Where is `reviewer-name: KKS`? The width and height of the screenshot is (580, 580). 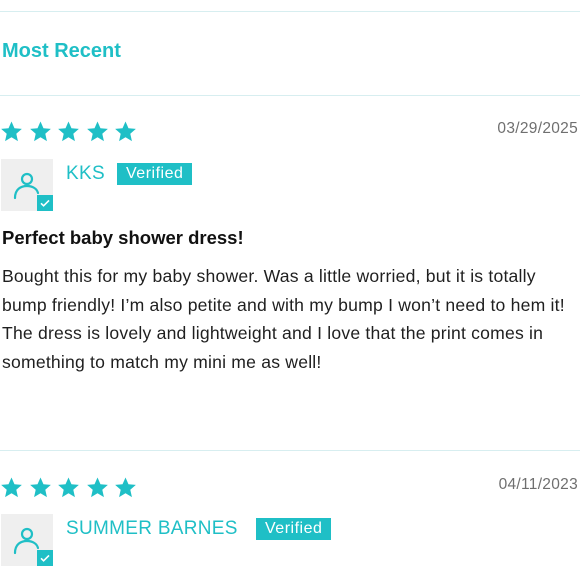 reviewer-name: KKS is located at coordinates (85, 173).